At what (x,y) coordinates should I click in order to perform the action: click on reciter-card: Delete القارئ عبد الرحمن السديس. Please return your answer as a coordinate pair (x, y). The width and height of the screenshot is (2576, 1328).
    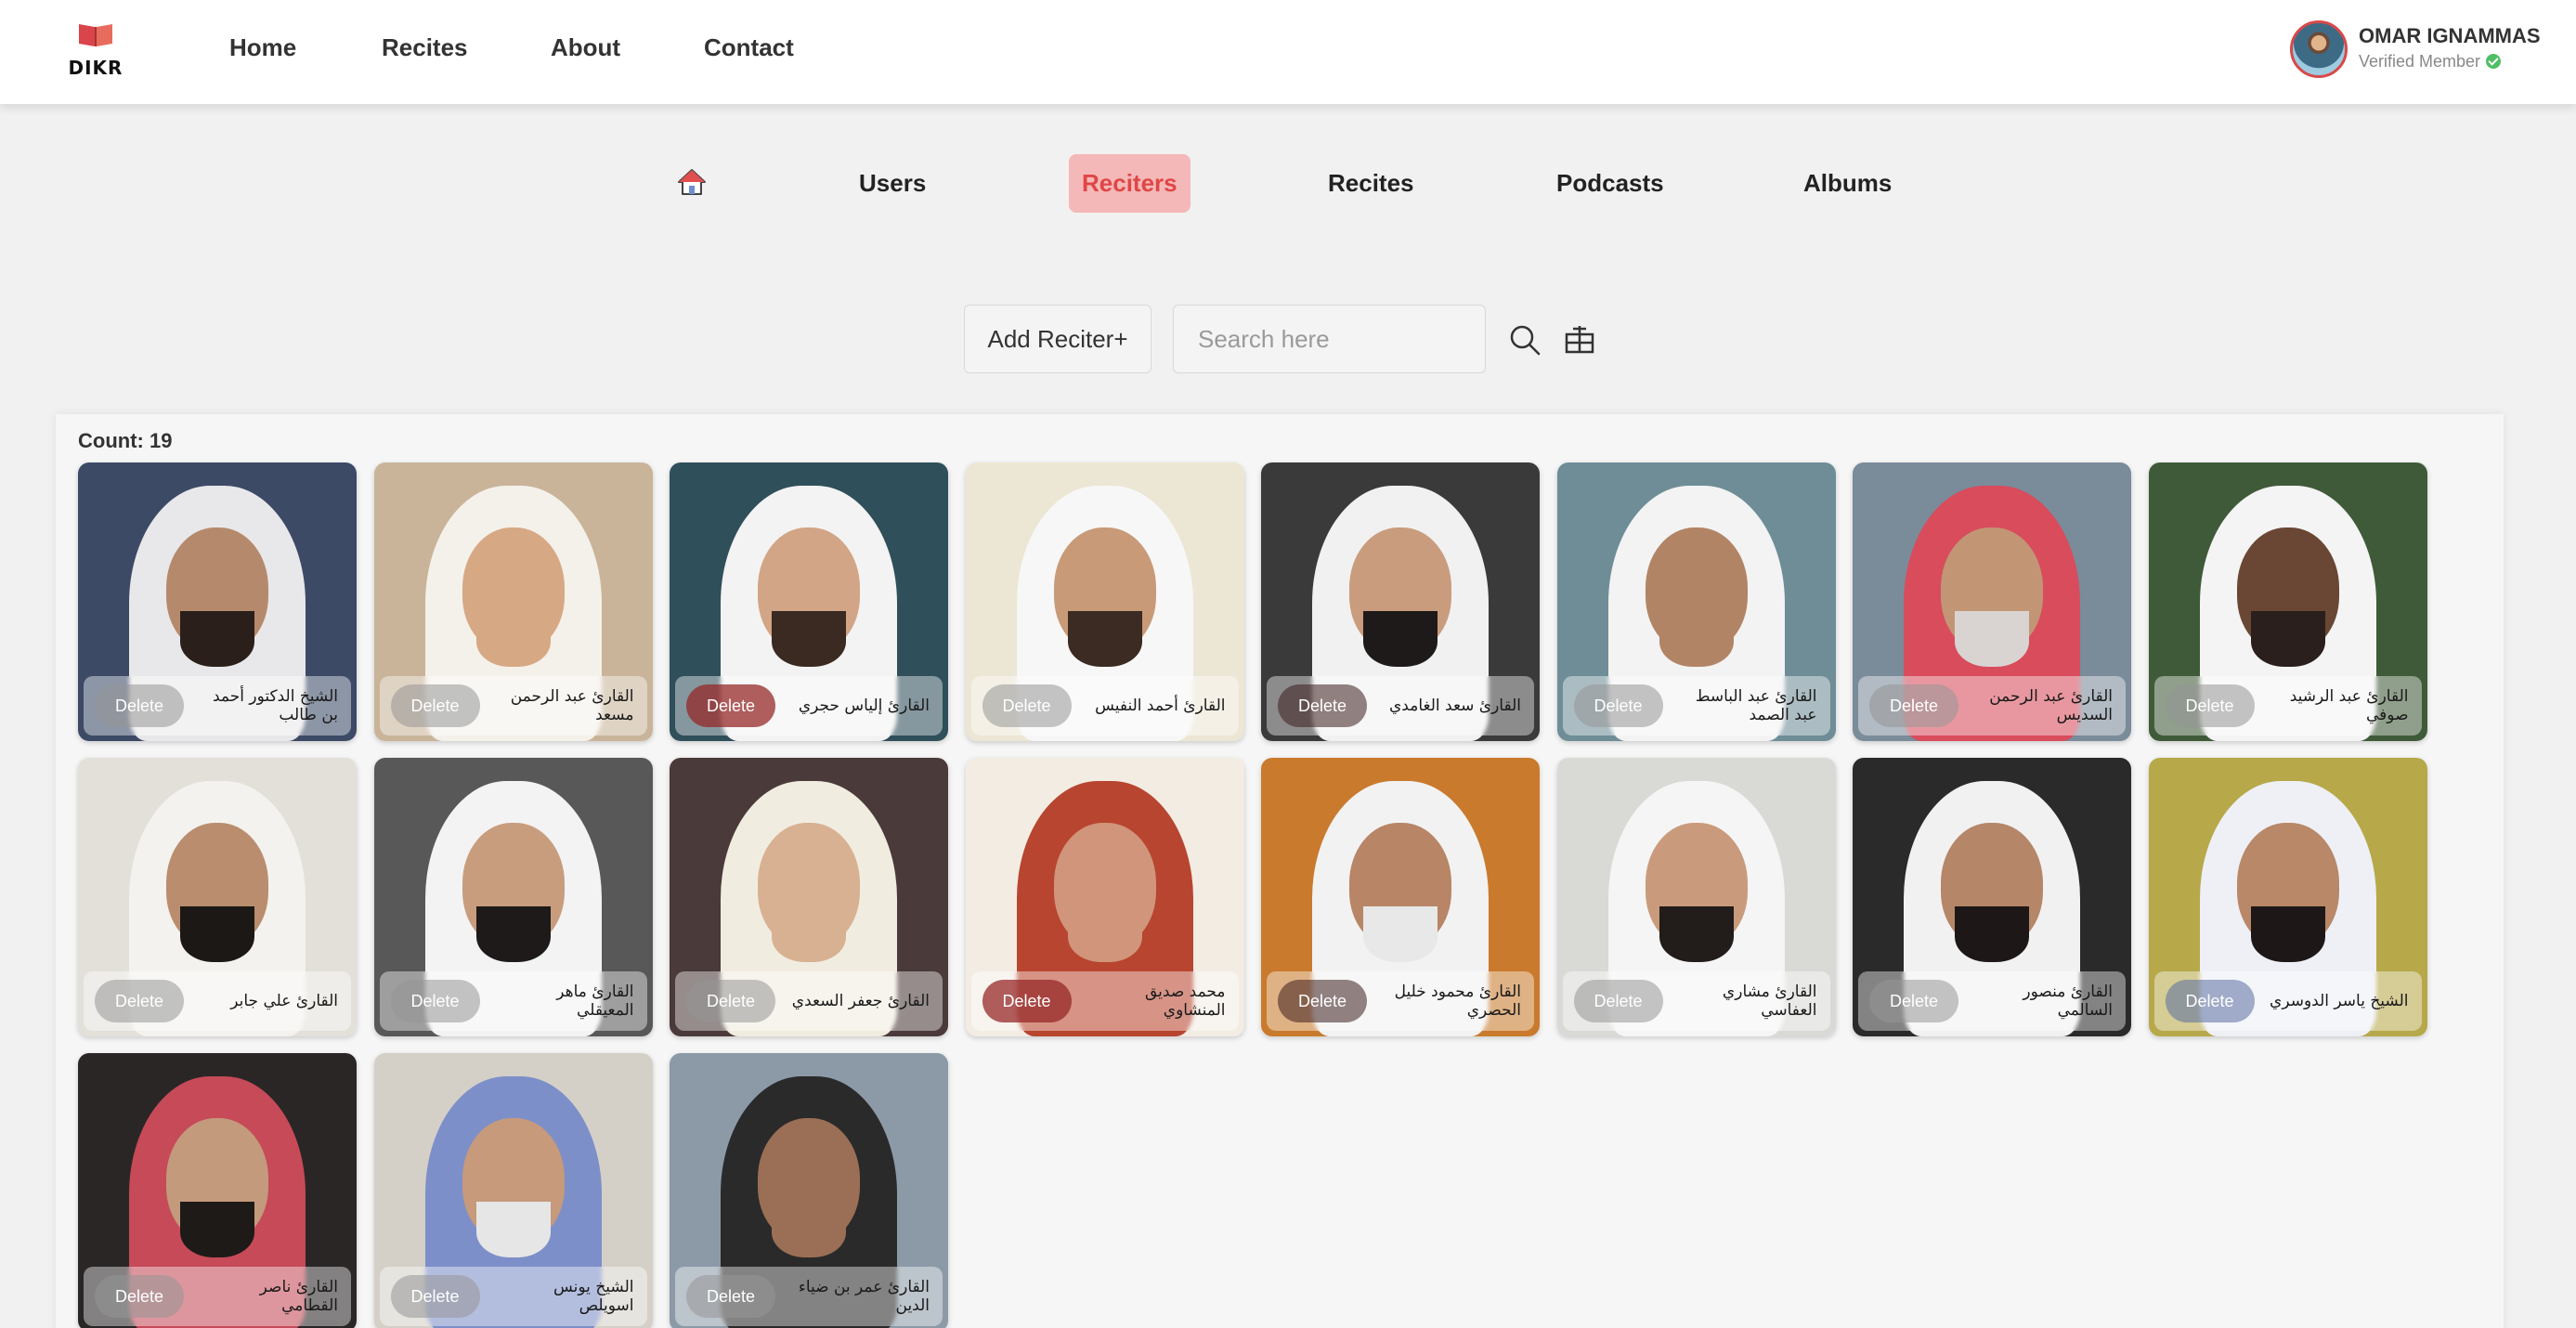
    Looking at the image, I should click on (1992, 601).